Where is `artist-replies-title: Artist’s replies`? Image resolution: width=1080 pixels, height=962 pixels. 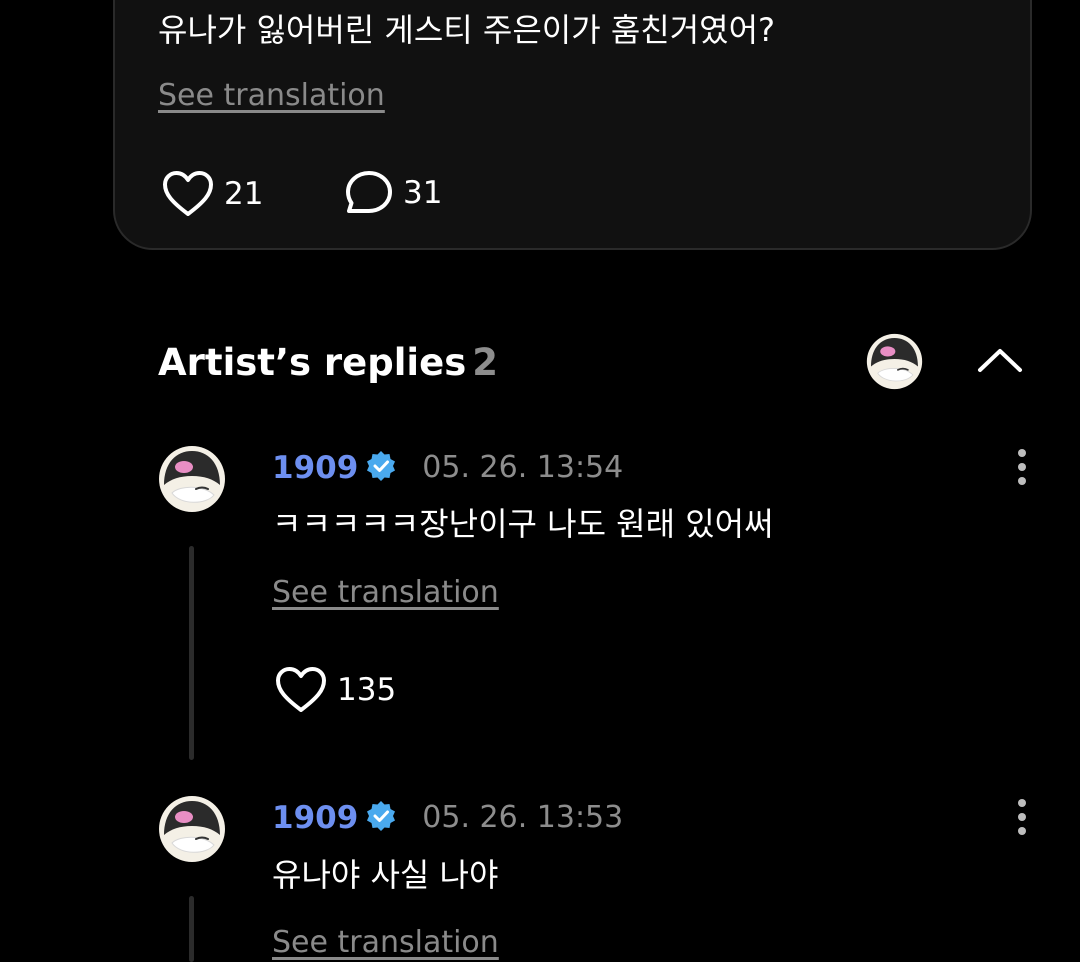
artist-replies-title: Artist’s replies is located at coordinates (312, 362).